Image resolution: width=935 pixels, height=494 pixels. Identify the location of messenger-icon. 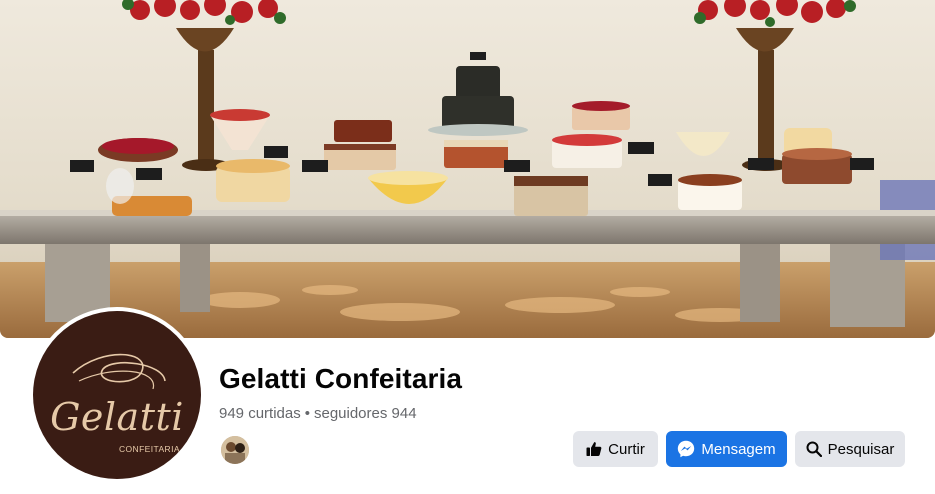
(686, 449).